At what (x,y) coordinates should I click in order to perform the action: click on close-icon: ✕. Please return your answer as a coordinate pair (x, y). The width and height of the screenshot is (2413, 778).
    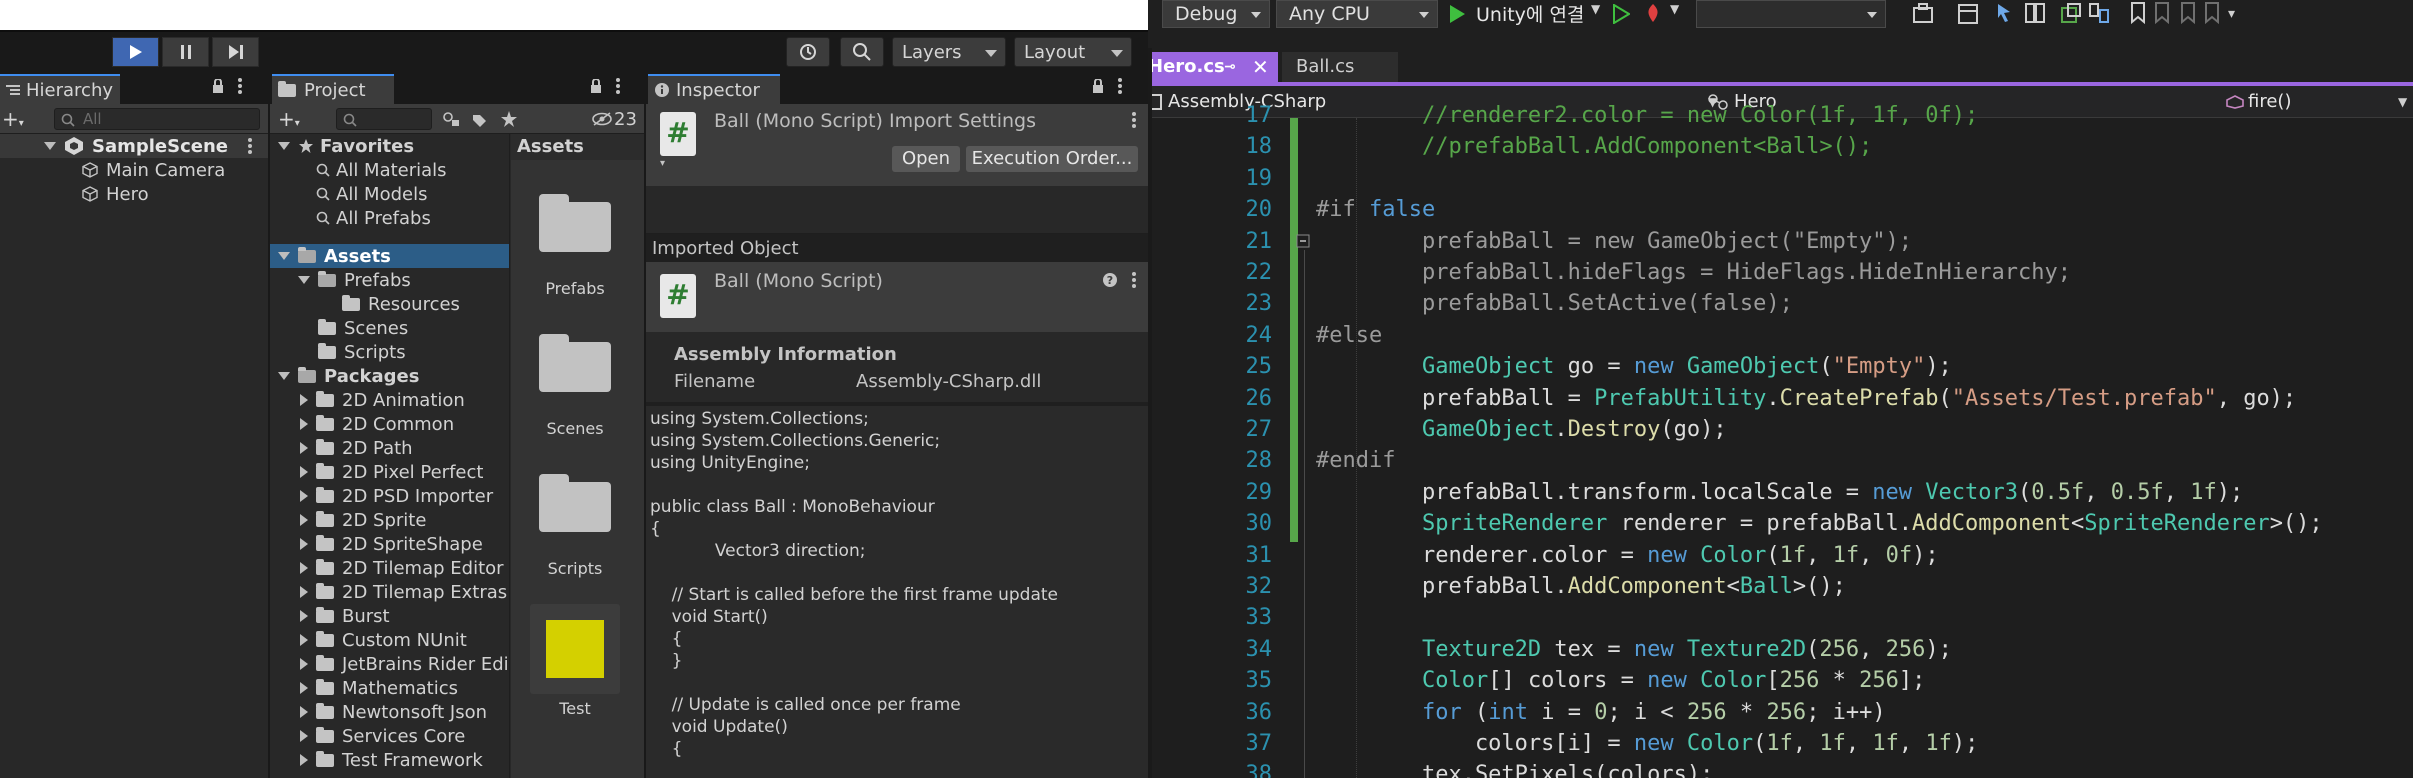
    Looking at the image, I should click on (1260, 67).